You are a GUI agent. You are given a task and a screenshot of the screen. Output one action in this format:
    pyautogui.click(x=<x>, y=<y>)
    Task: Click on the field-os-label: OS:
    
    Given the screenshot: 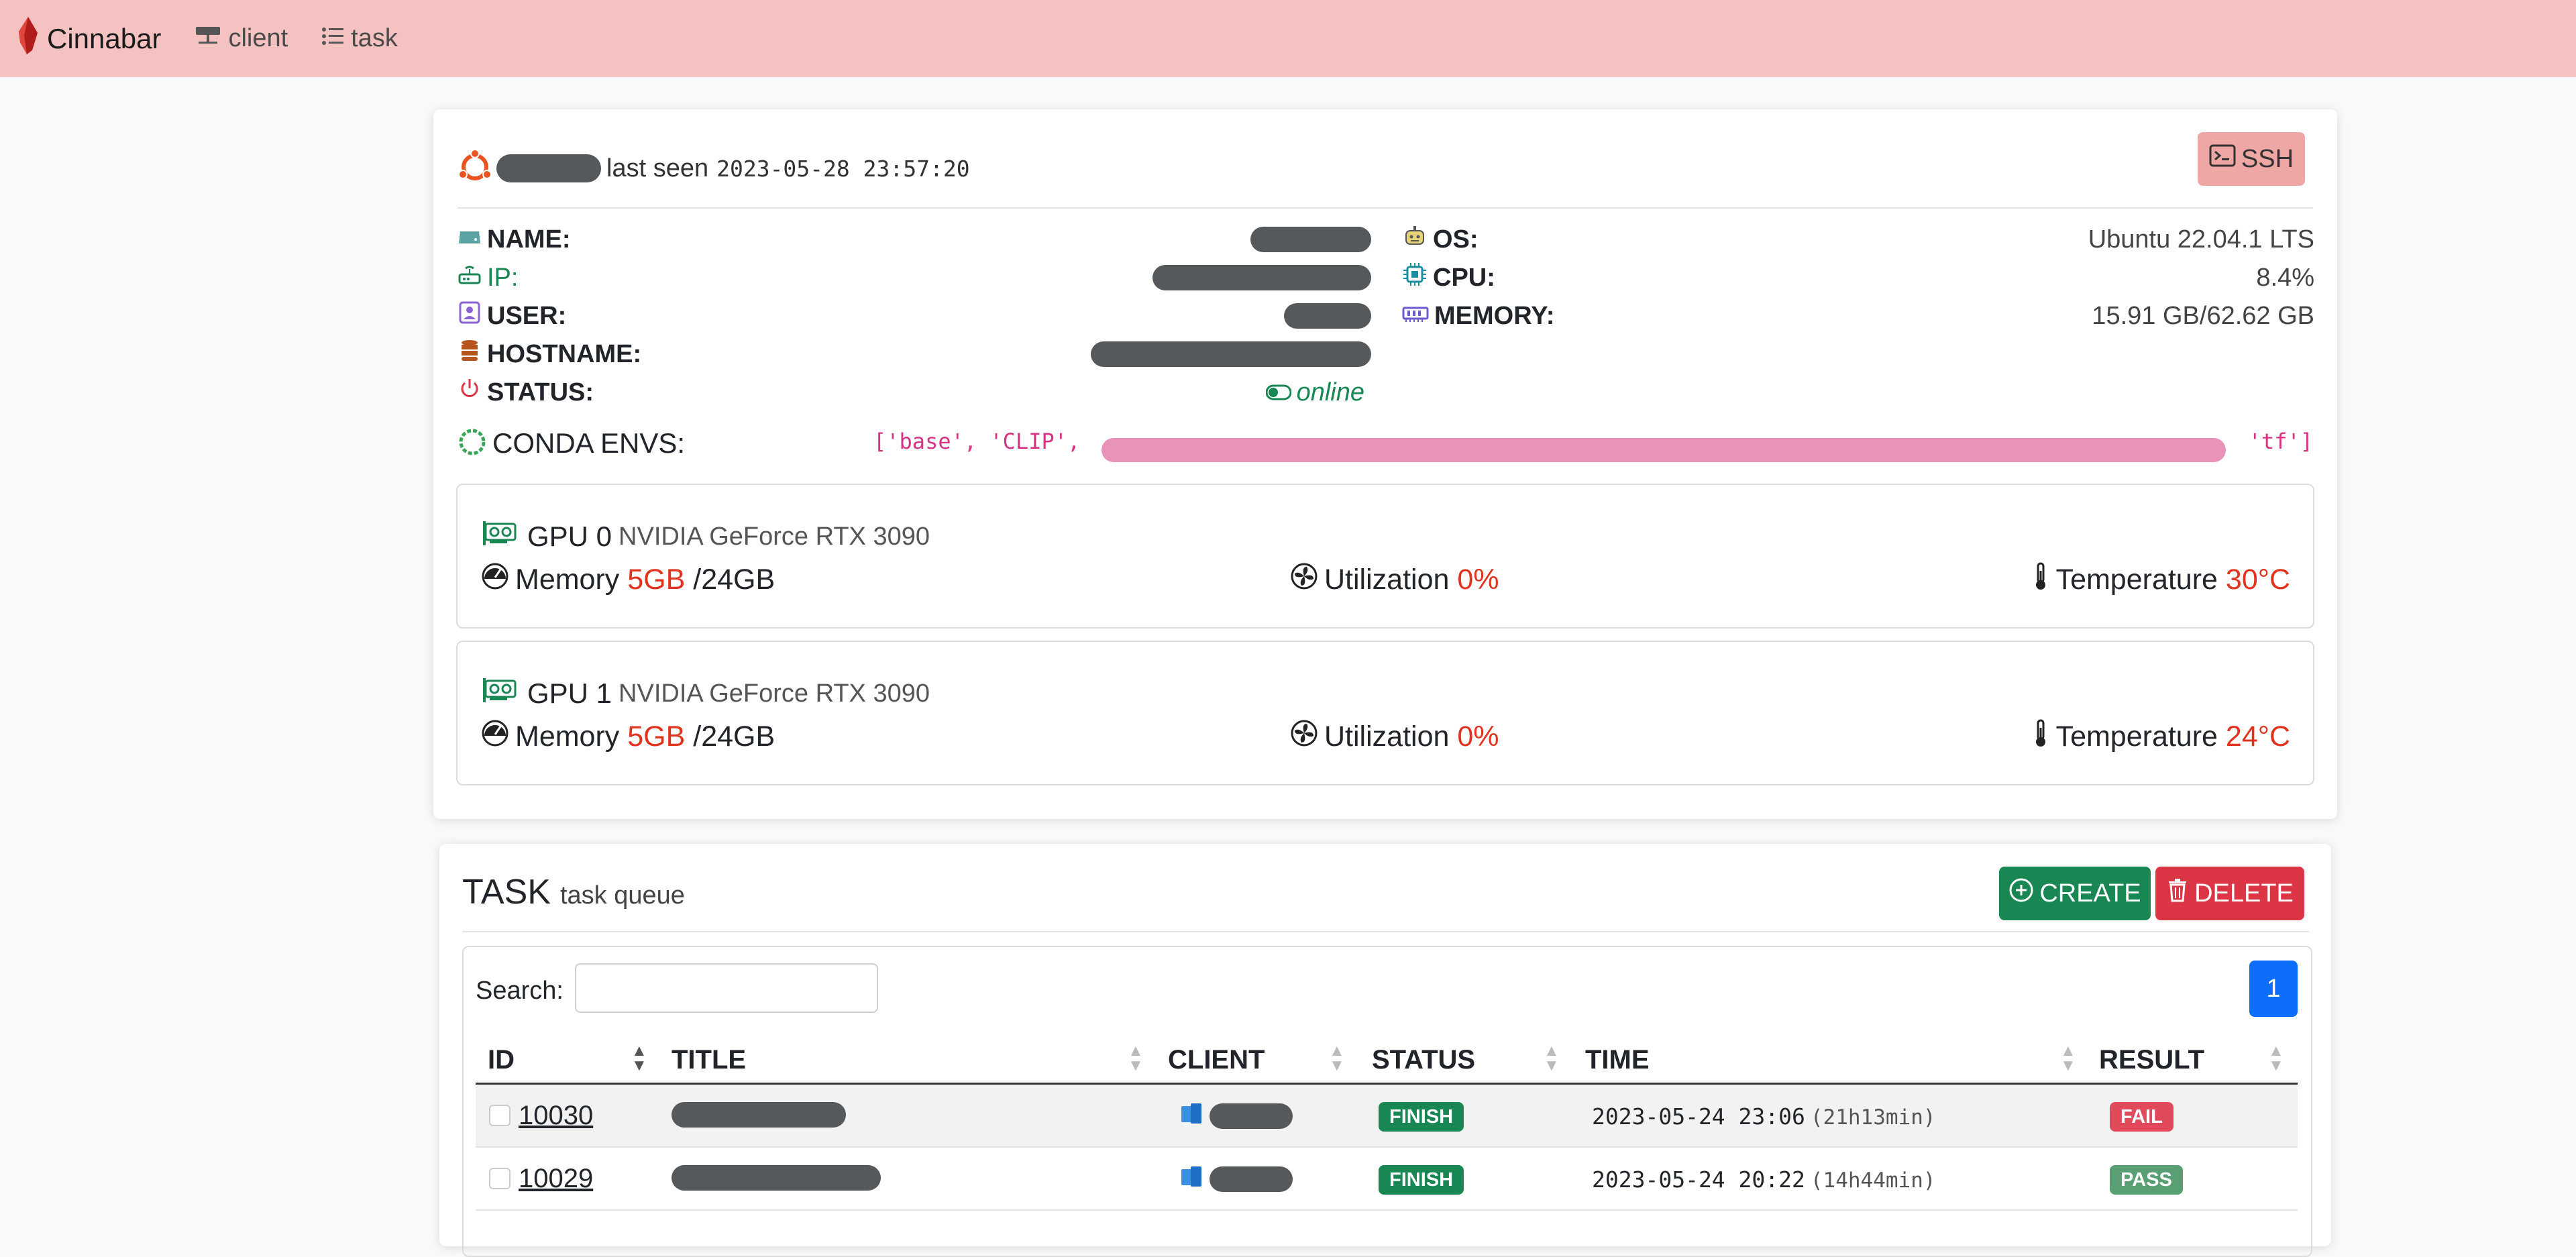 What is the action you would take?
    pyautogui.click(x=1456, y=240)
    